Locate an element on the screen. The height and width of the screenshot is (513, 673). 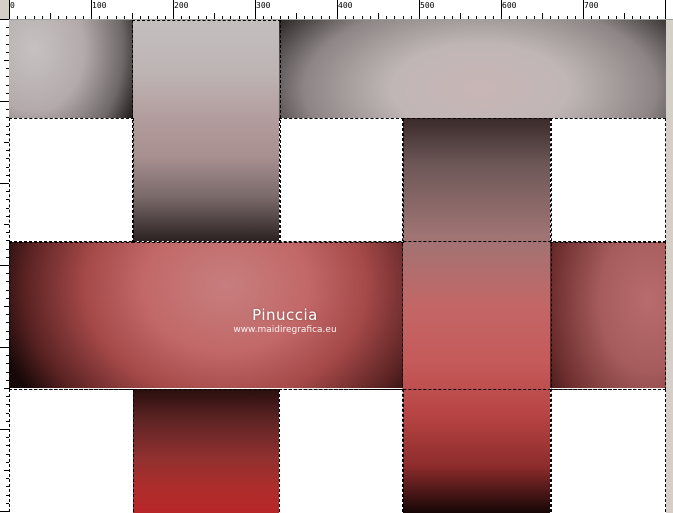
ruler-label-700: 700 is located at coordinates (591, 5).